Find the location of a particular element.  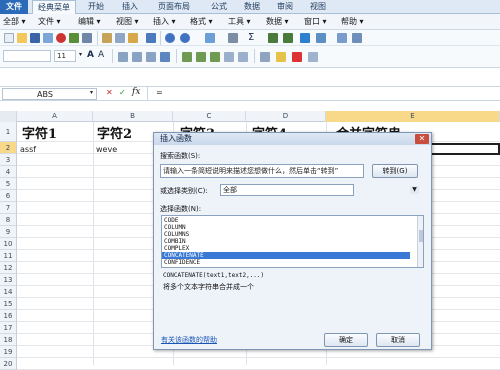

function-list-item: CONCATENATE is located at coordinates (286, 255).